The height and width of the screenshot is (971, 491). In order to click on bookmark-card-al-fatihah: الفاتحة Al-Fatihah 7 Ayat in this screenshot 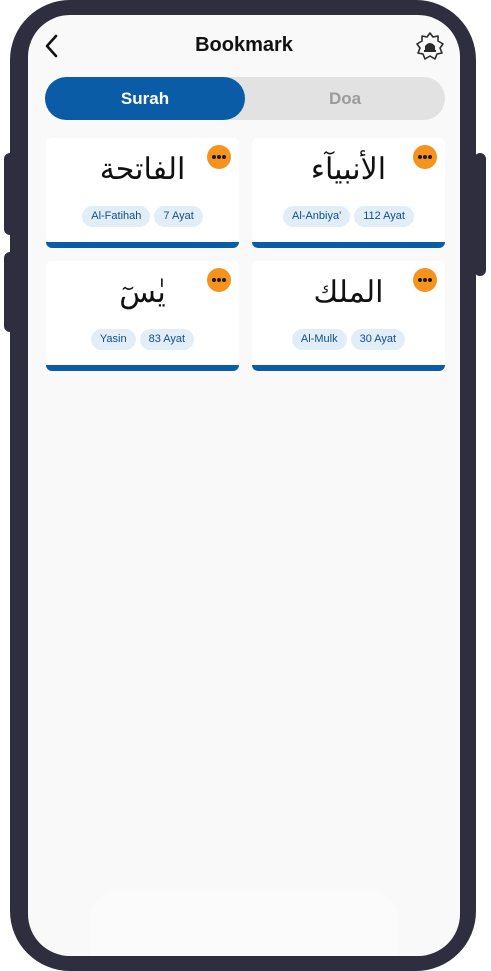, I will do `click(142, 193)`.